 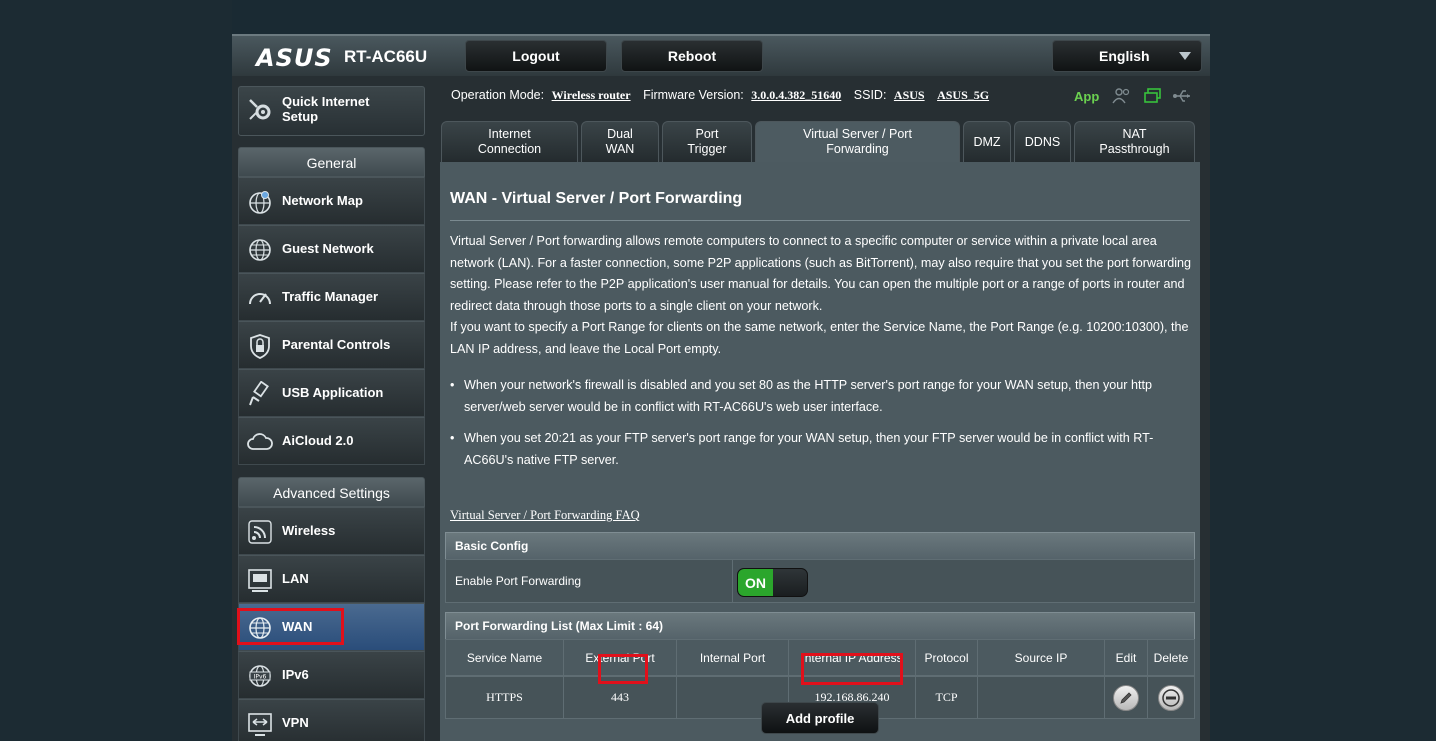 I want to click on title-divider, so click(x=820, y=220).